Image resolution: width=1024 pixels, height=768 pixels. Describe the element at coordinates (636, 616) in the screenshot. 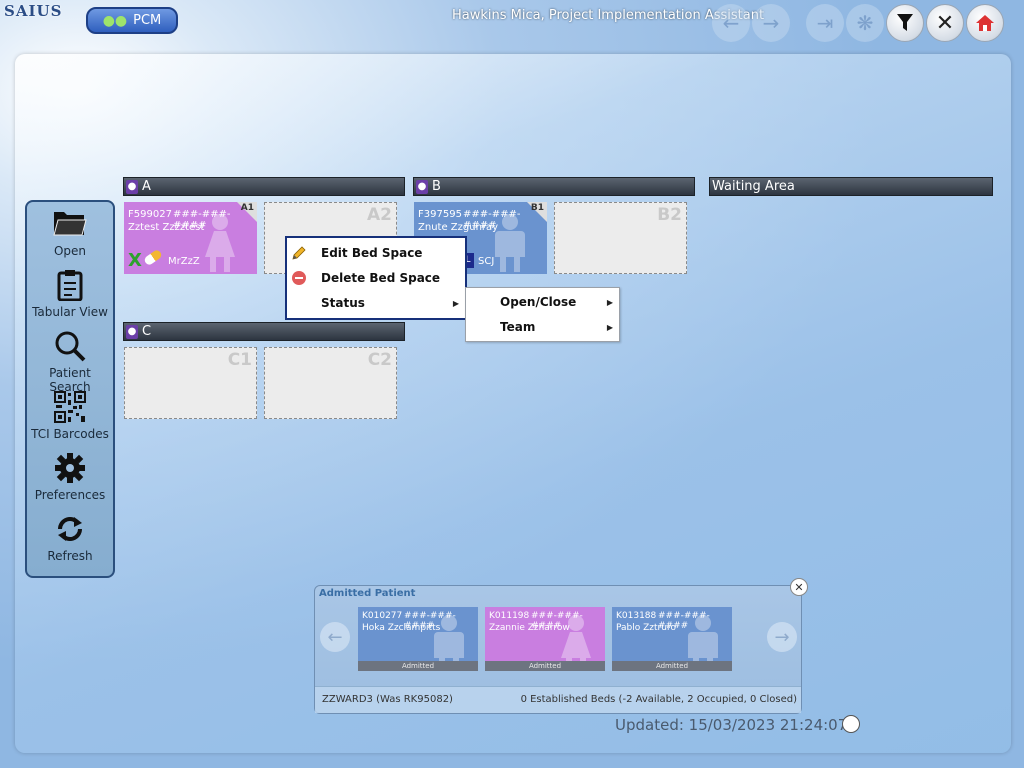

I see `patient-id: K013188` at that location.